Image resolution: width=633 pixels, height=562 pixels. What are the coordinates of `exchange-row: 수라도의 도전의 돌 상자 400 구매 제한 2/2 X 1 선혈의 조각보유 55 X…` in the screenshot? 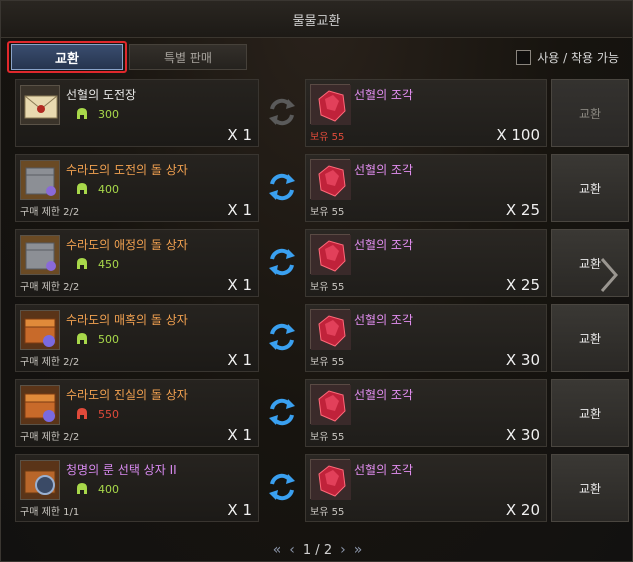 It's located at (322, 188).